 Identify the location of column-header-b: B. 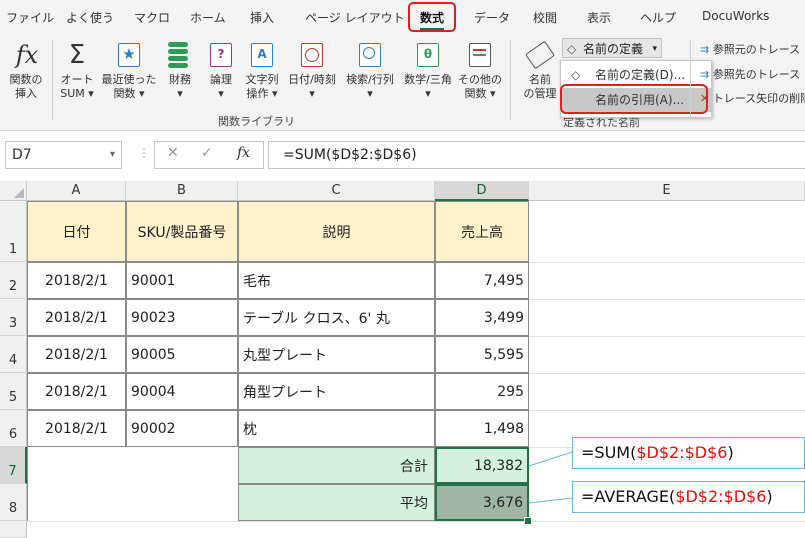
(182, 191).